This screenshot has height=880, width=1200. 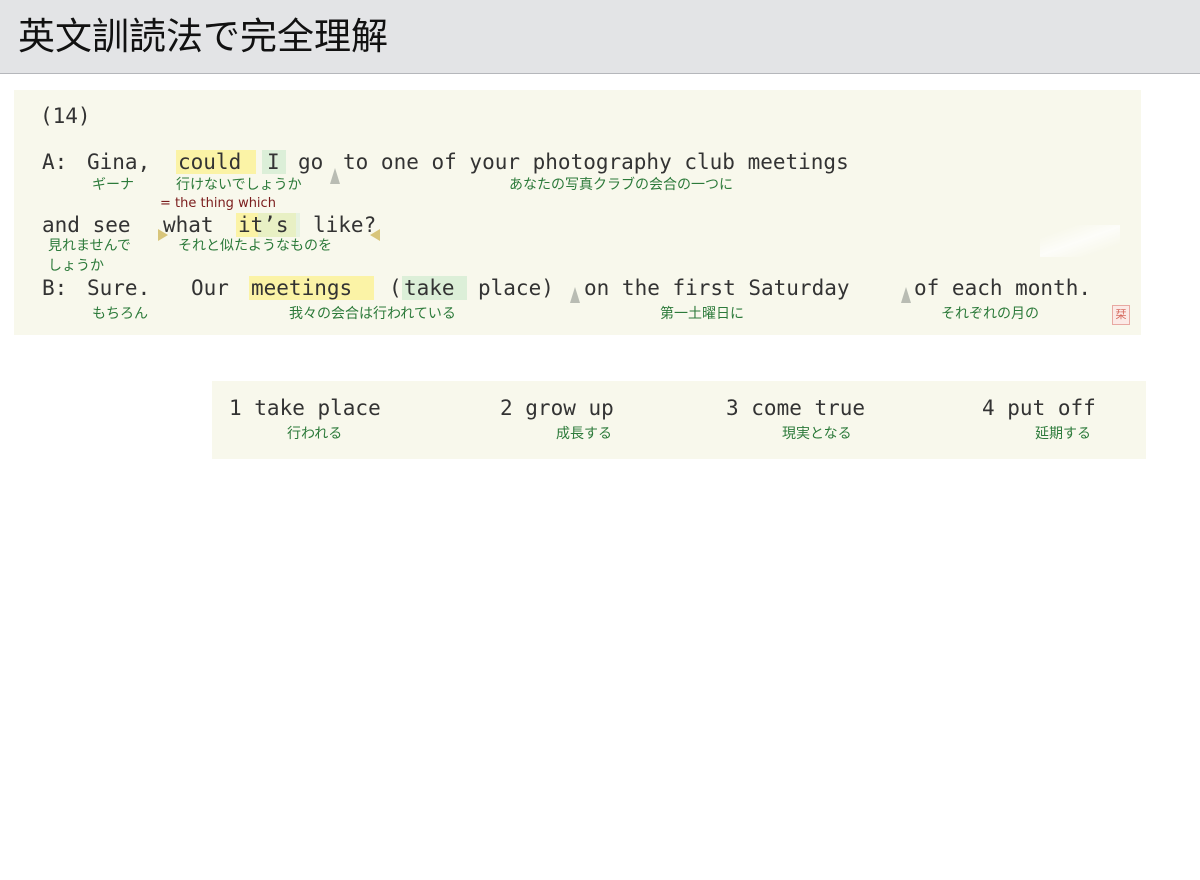 I want to click on word-sure: Sure., so click(x=119, y=288).